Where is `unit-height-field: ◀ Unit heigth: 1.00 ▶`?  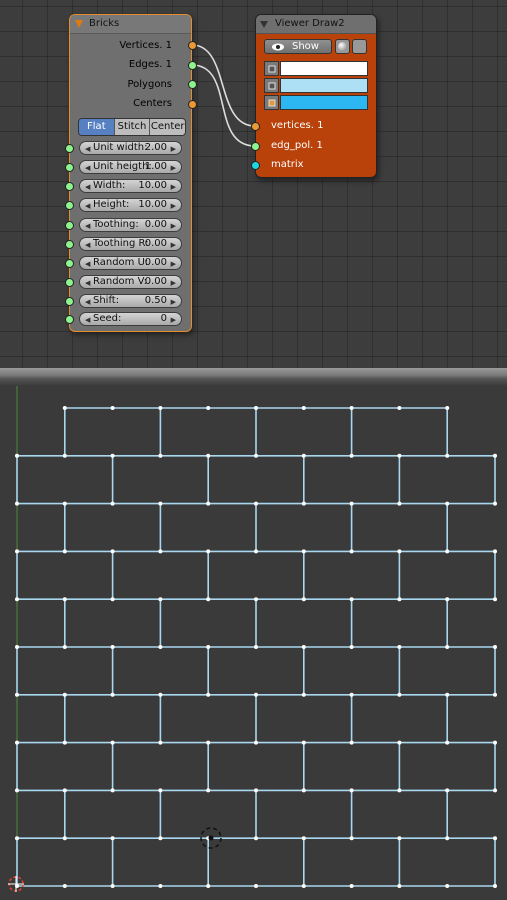
unit-height-field: ◀ Unit heigth: 1.00 ▶ is located at coordinates (130, 167).